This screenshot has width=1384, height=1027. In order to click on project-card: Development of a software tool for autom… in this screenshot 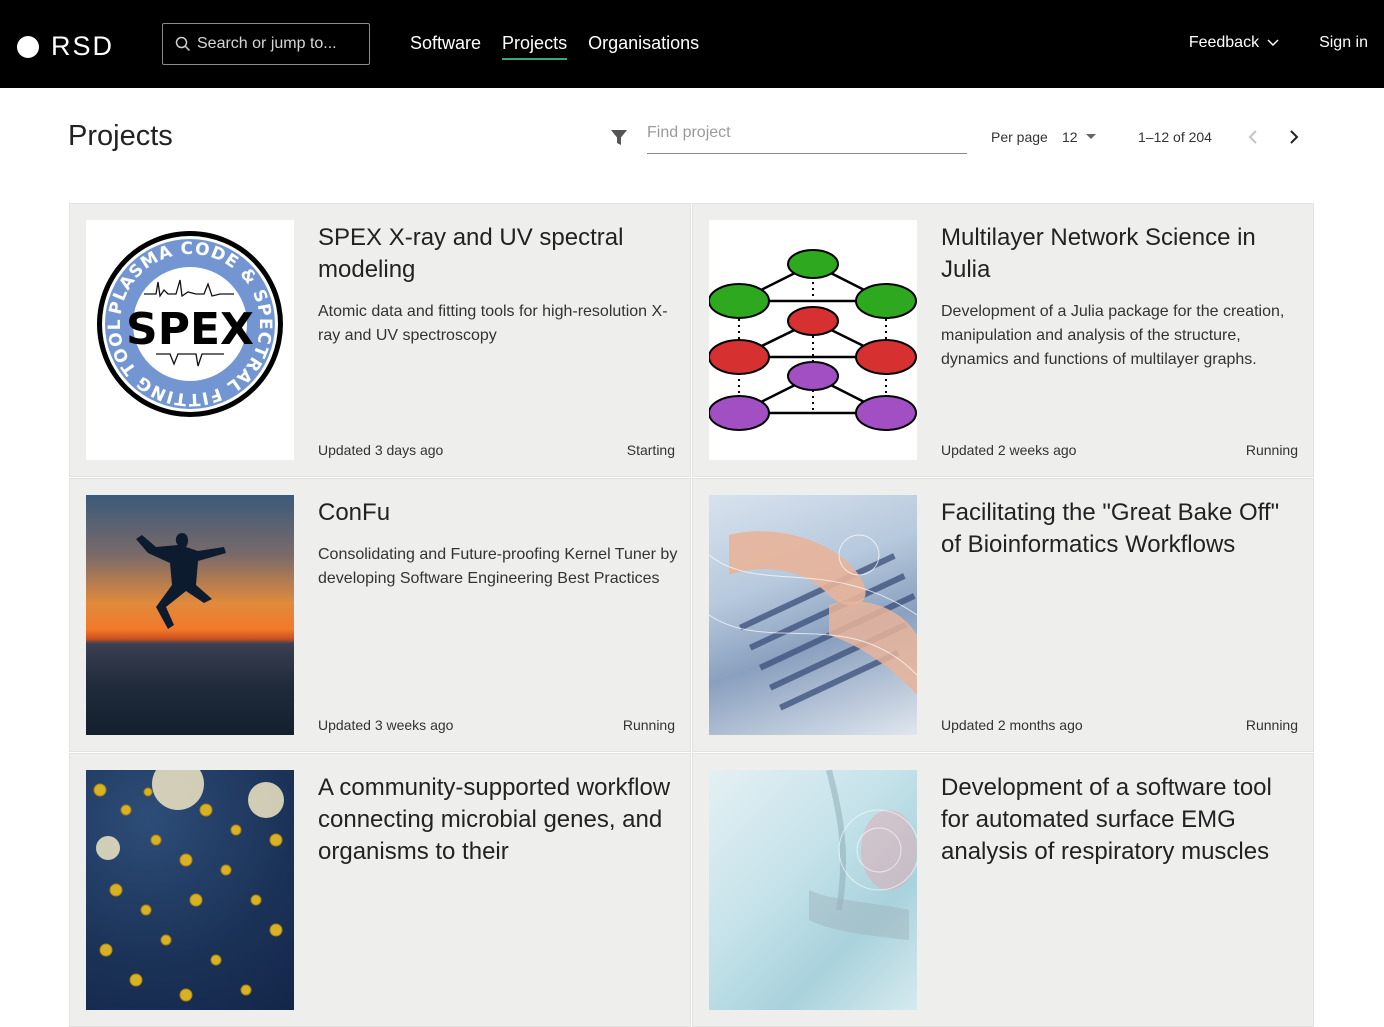, I will do `click(1003, 890)`.